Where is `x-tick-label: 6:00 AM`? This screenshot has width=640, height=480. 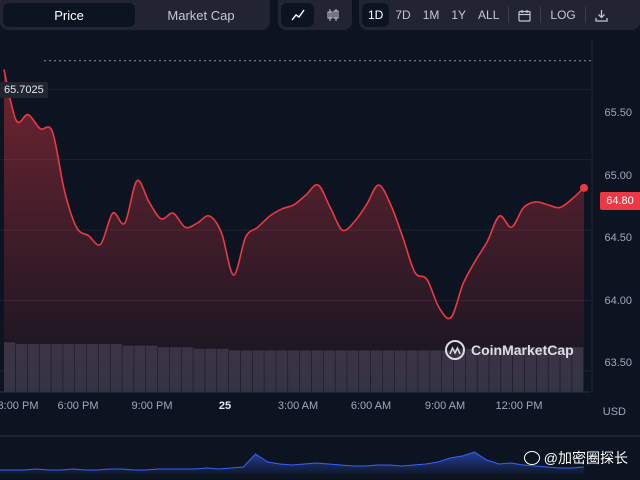 x-tick-label: 6:00 AM is located at coordinates (371, 406).